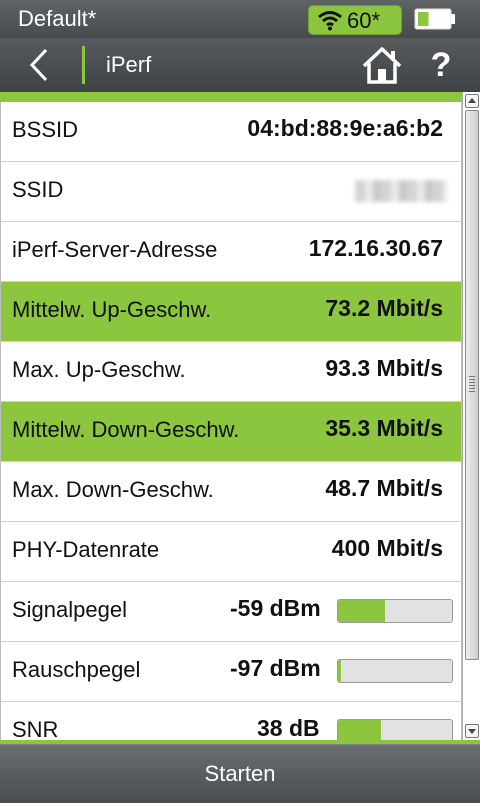 Image resolution: width=480 pixels, height=803 pixels. What do you see at coordinates (401, 191) in the screenshot?
I see `ssid-redacted-value` at bounding box center [401, 191].